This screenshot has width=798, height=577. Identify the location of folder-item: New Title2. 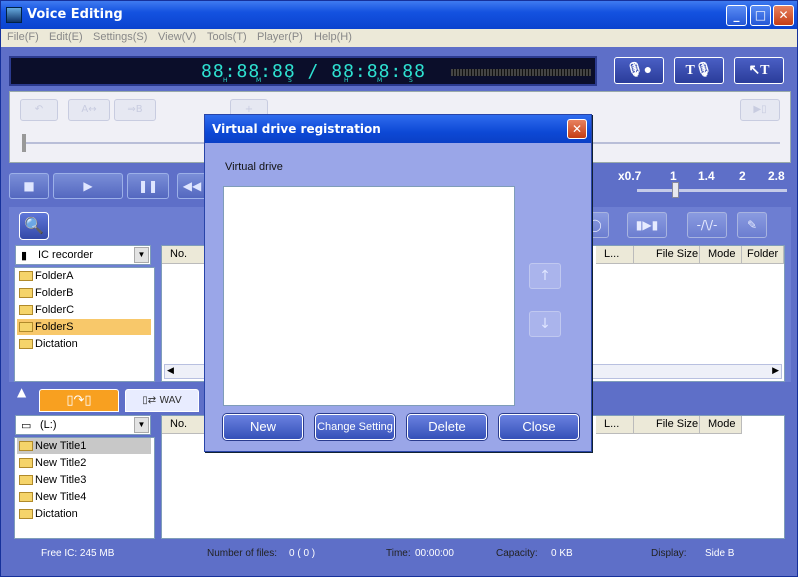
(84, 463).